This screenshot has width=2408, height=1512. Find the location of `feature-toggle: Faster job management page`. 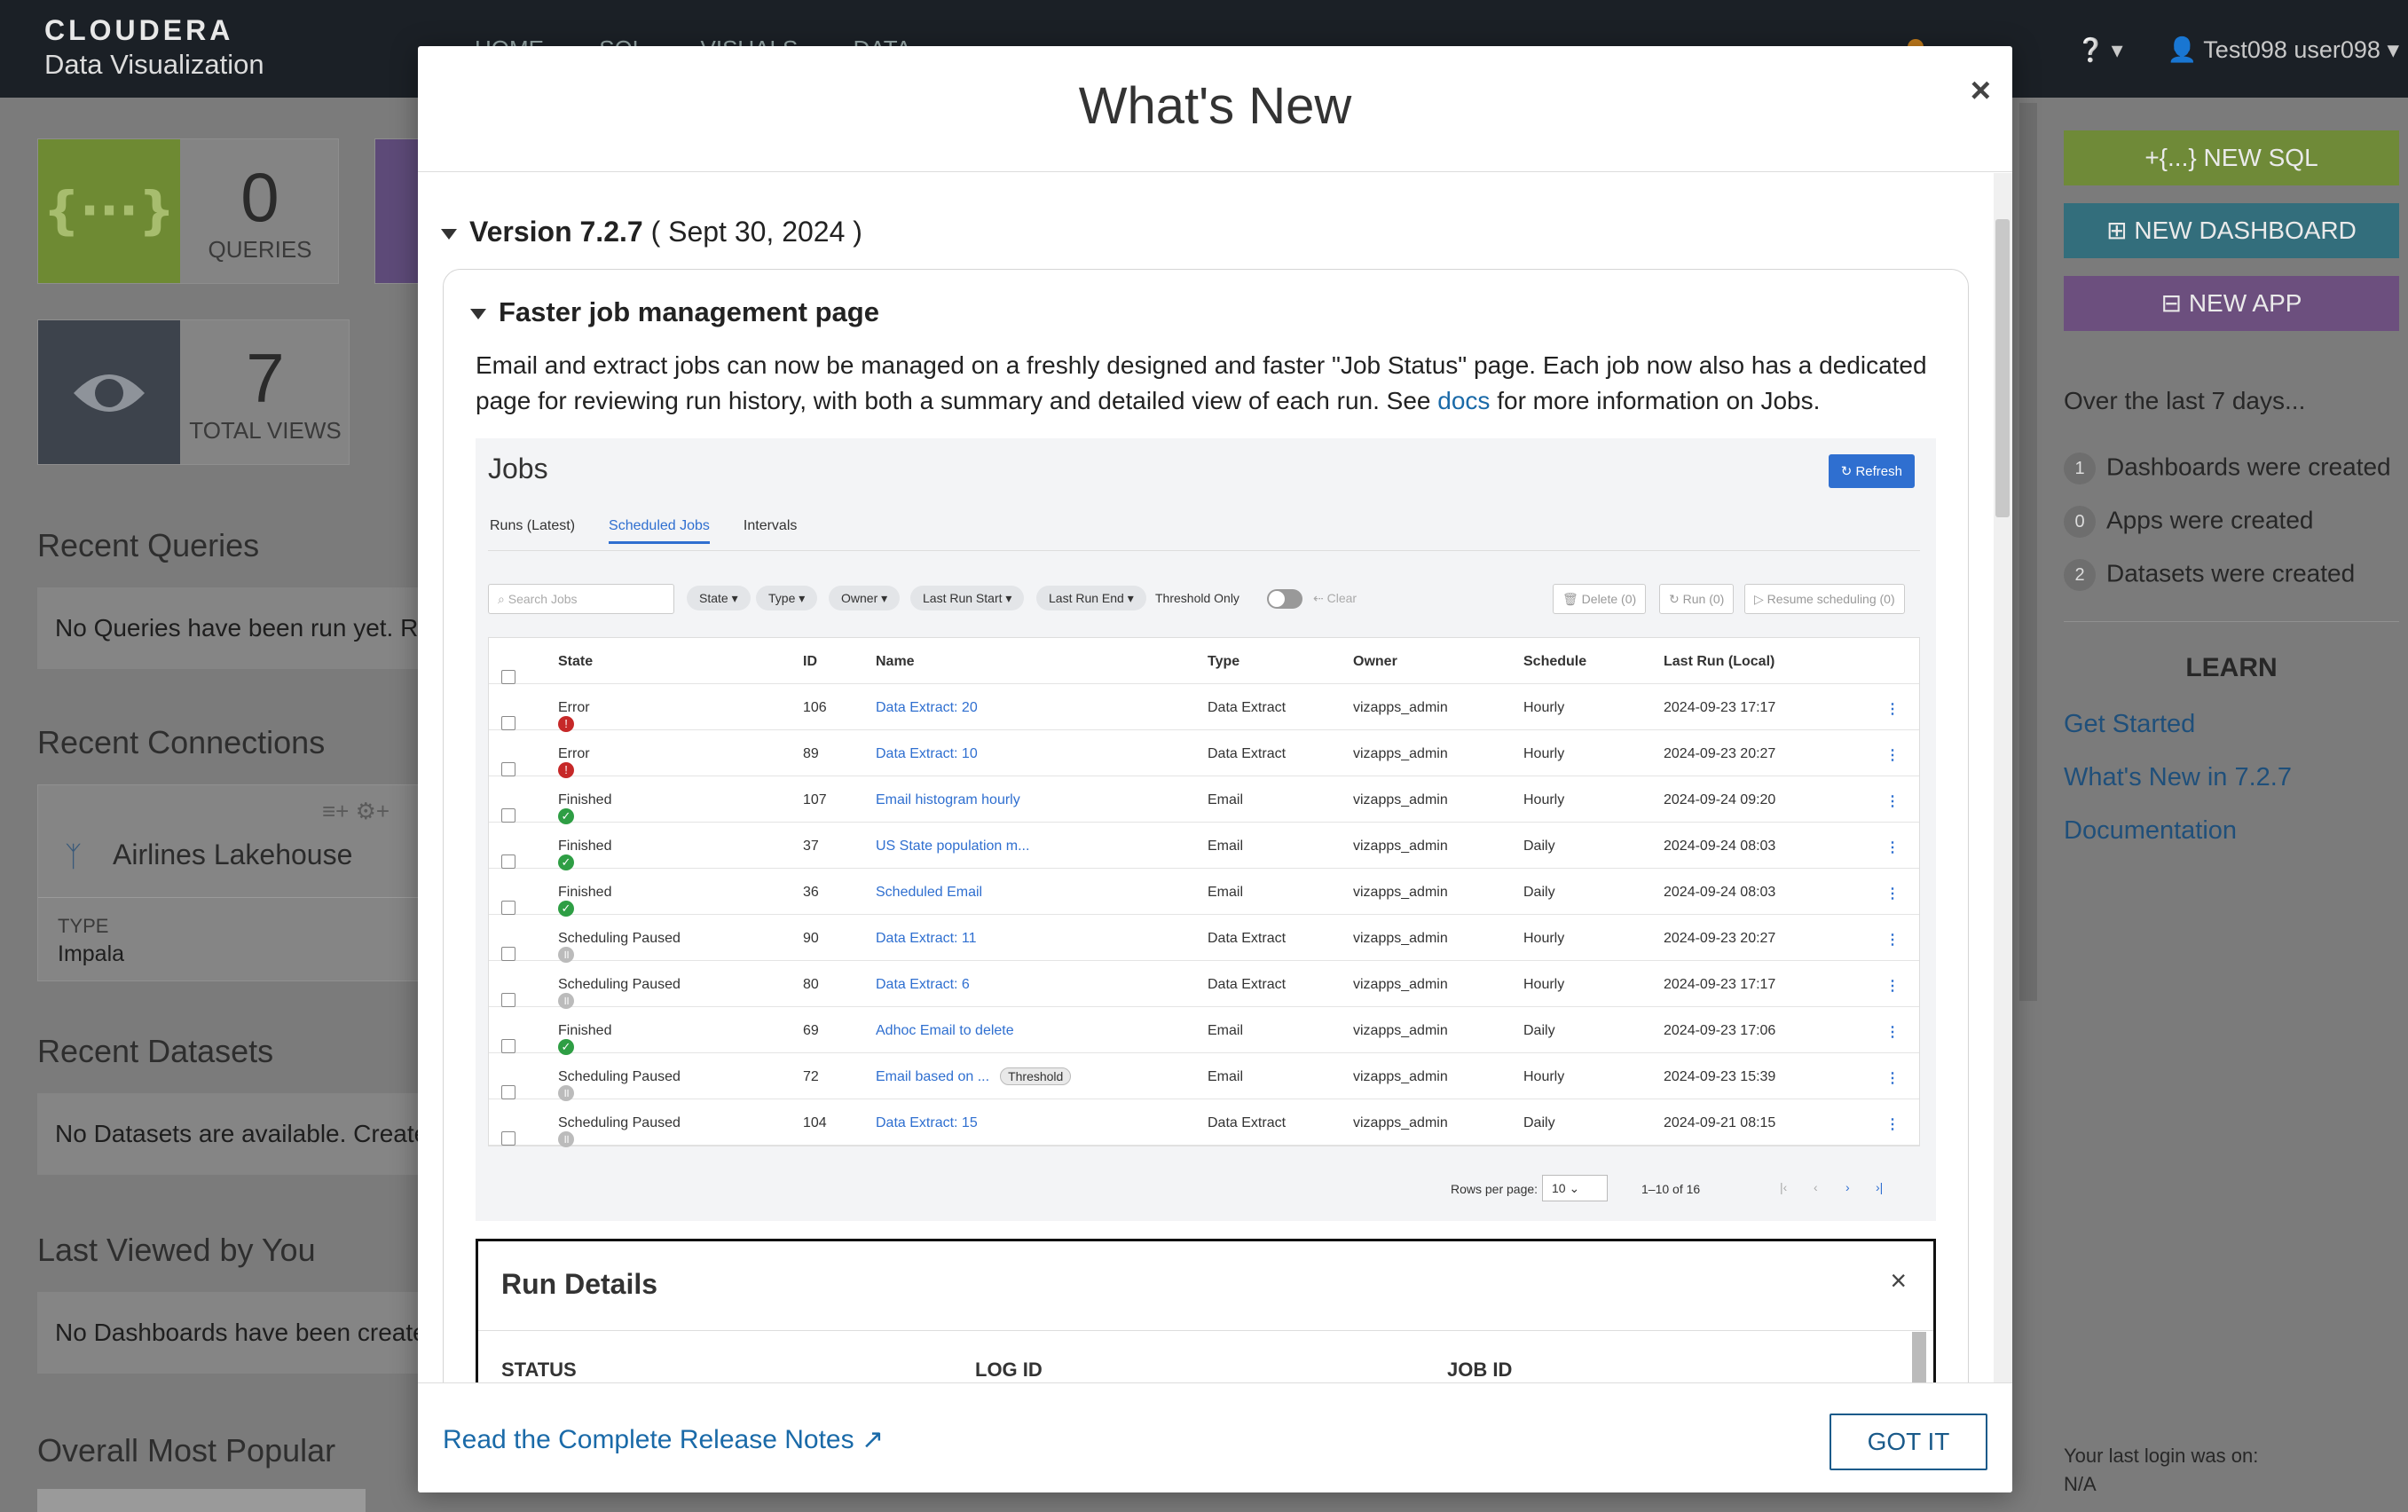

feature-toggle: Faster job management page is located at coordinates (674, 312).